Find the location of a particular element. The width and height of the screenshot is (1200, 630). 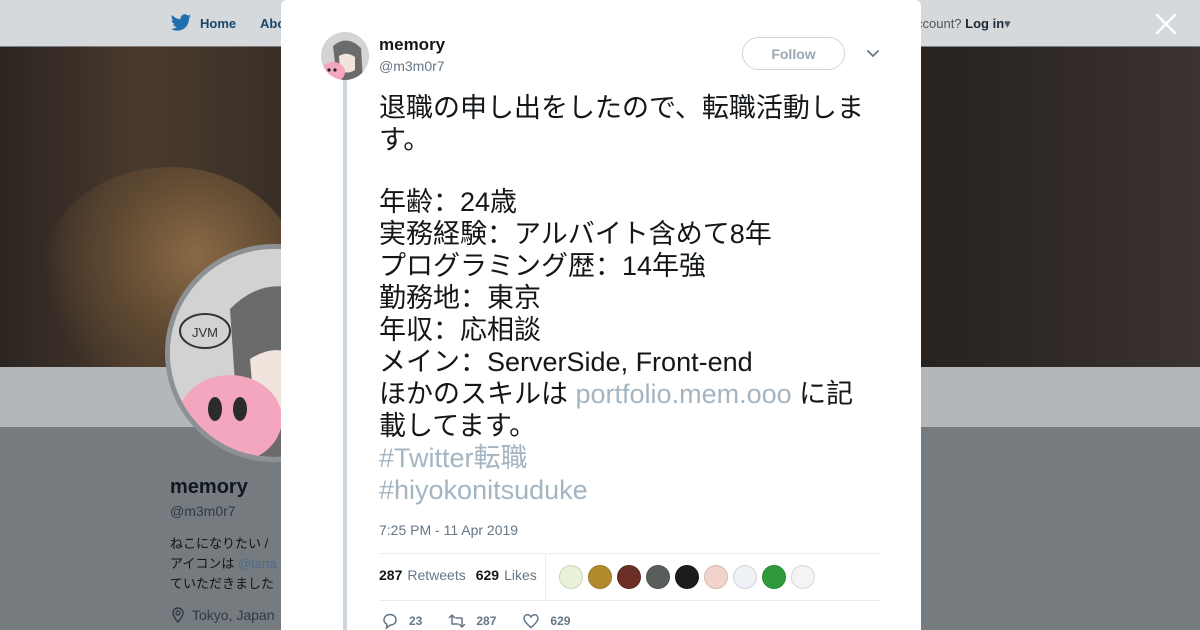

retweets-label: Retweets is located at coordinates (436, 575).